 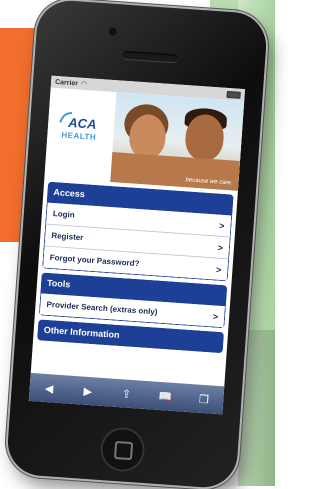 What do you see at coordinates (203, 399) in the screenshot?
I see `tabs-icon: ❐` at bounding box center [203, 399].